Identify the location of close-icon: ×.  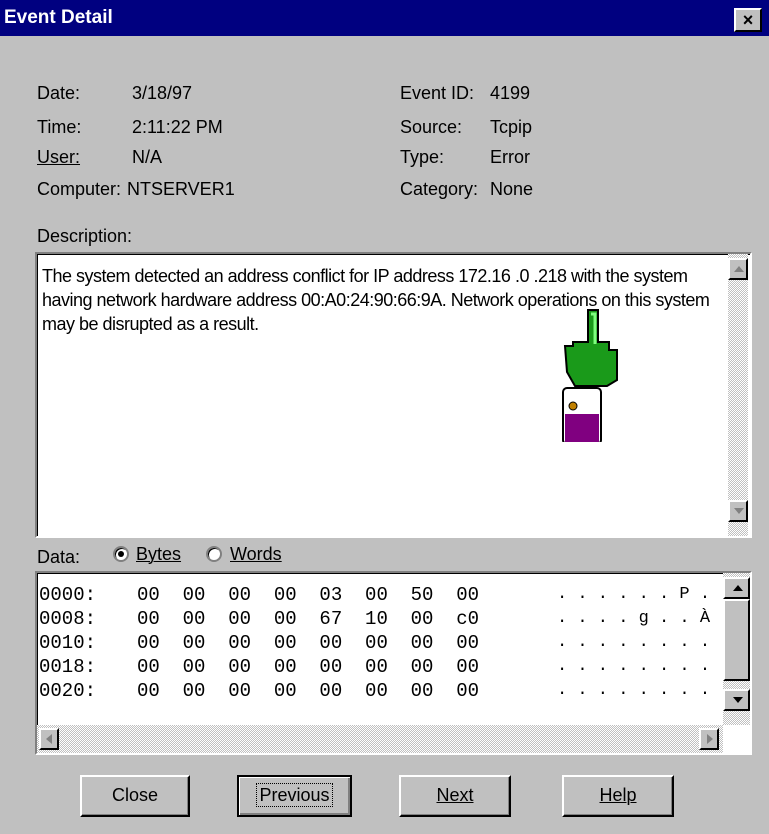
(748, 20).